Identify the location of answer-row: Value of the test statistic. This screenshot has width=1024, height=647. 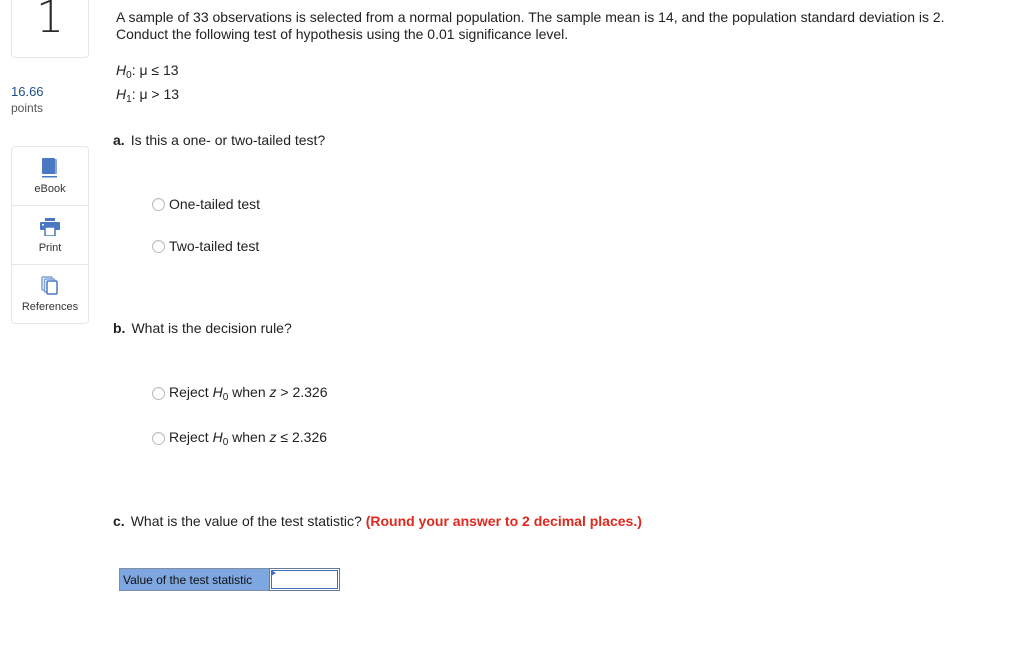
(229, 579).